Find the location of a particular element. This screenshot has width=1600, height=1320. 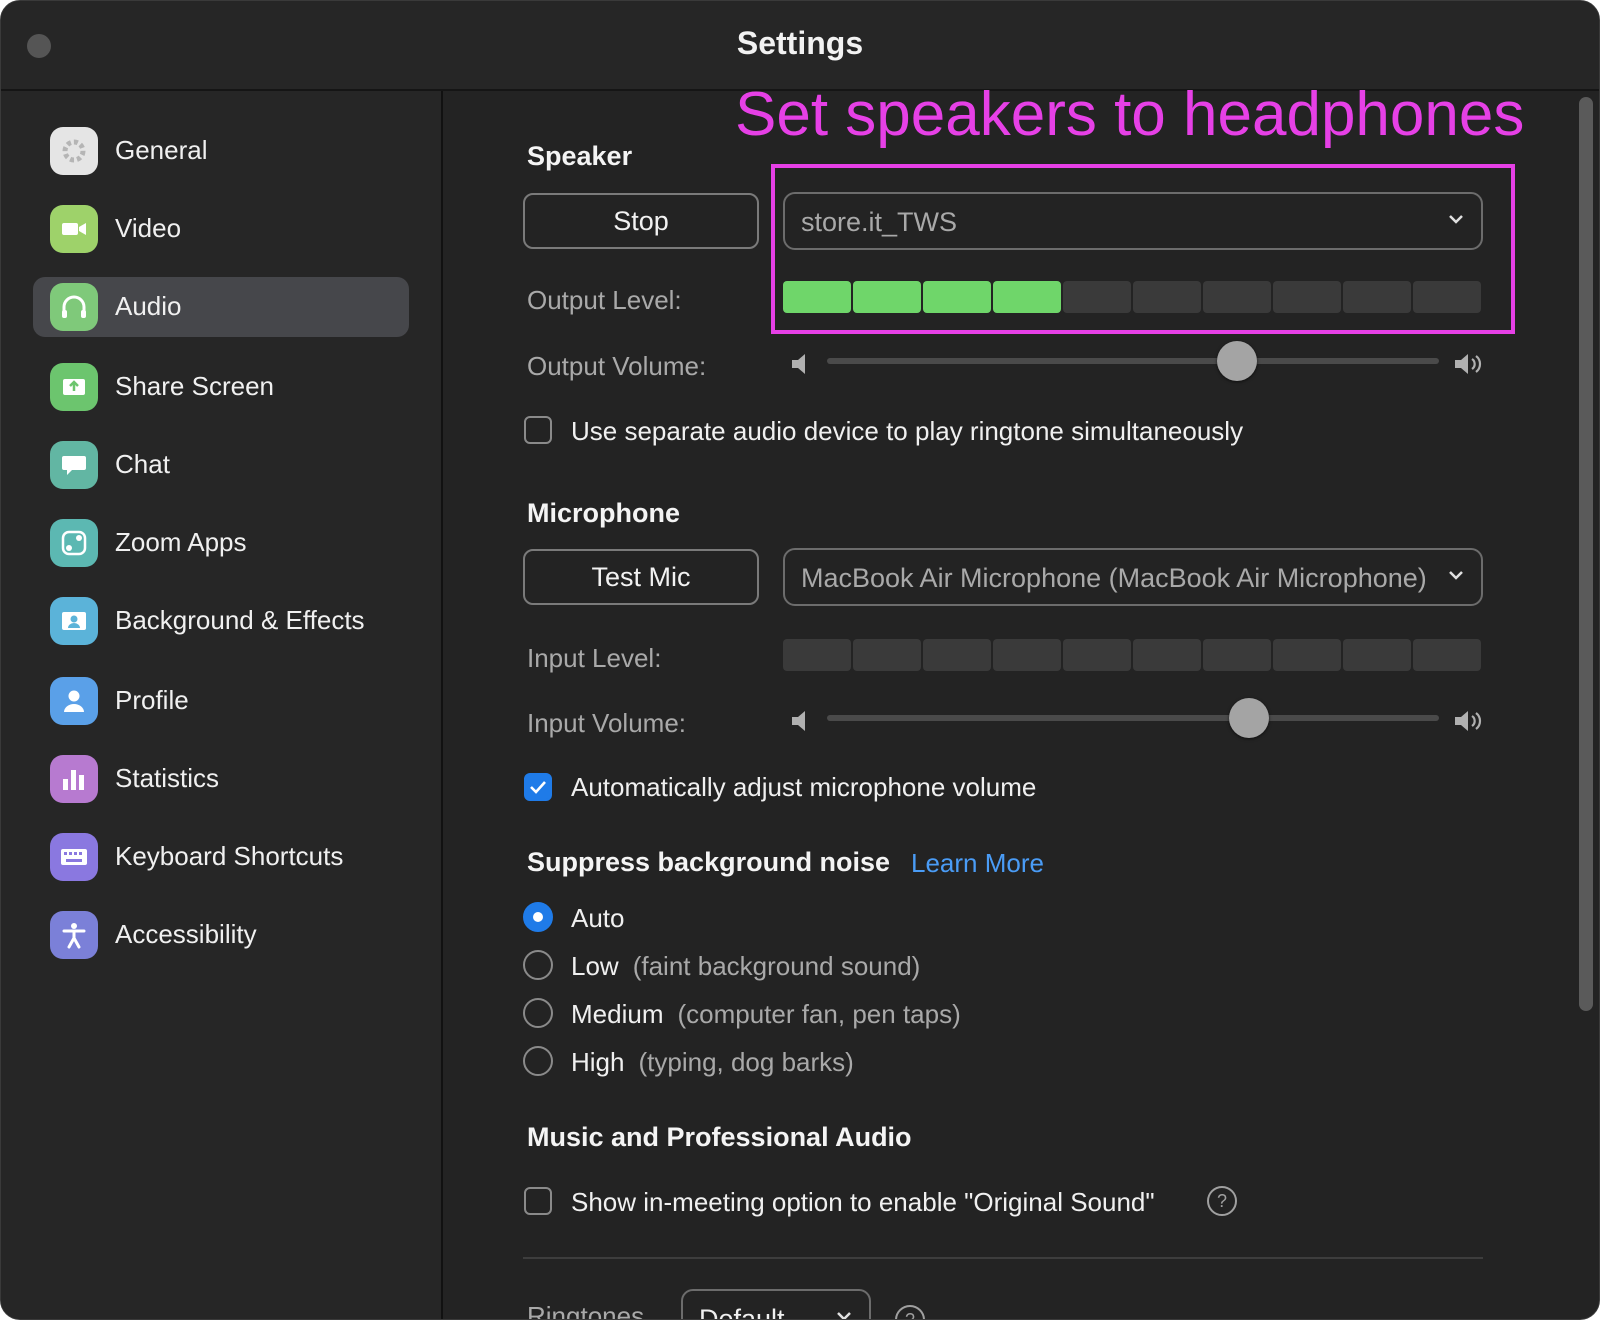

sidebar-item-video: Video is located at coordinates (221, 229).